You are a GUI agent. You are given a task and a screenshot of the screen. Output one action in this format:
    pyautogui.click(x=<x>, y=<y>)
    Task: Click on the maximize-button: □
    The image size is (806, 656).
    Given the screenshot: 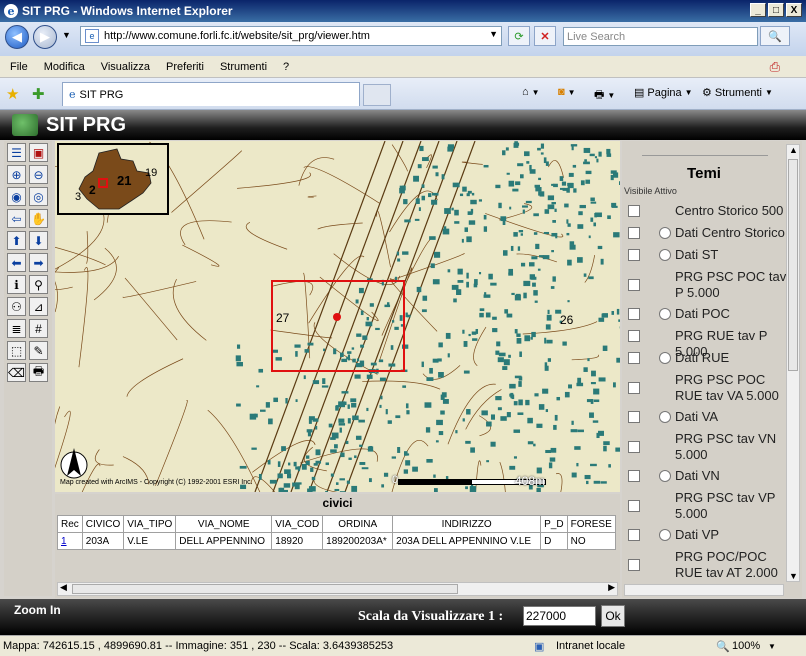 What is the action you would take?
    pyautogui.click(x=776, y=10)
    